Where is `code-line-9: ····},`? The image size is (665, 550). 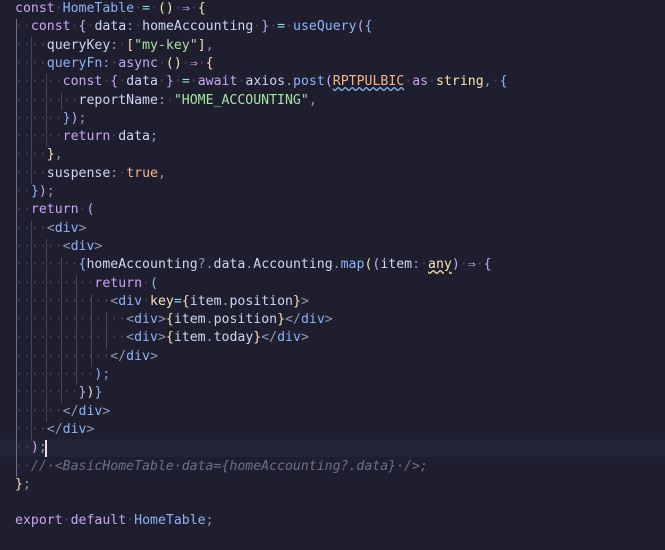
code-line-9: ····}, is located at coordinates (39, 155).